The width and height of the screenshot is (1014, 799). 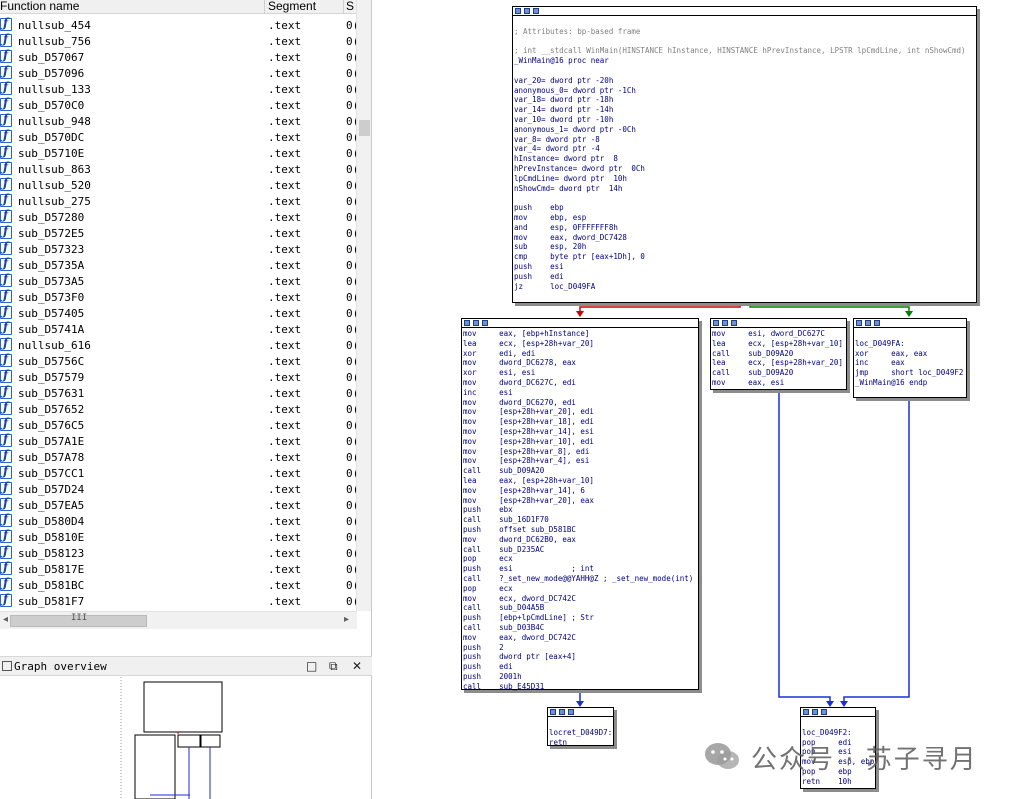 I want to click on function-row: sub_D5735A.text0(, so click(x=178, y=264).